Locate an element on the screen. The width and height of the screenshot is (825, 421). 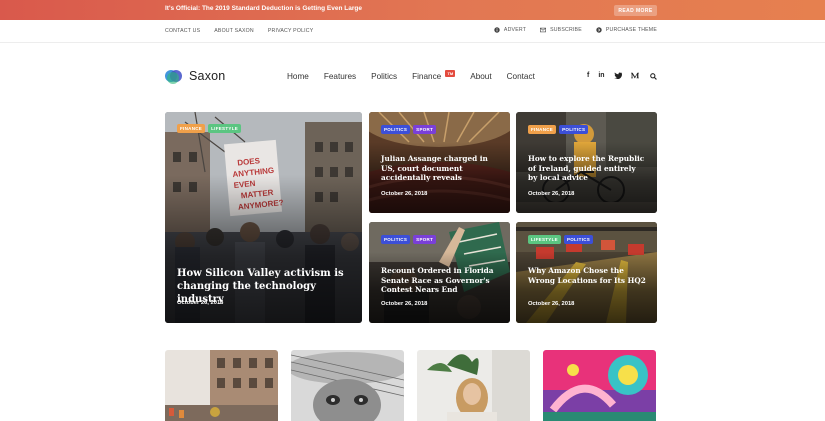
logo-text: Saxon is located at coordinates (207, 76).